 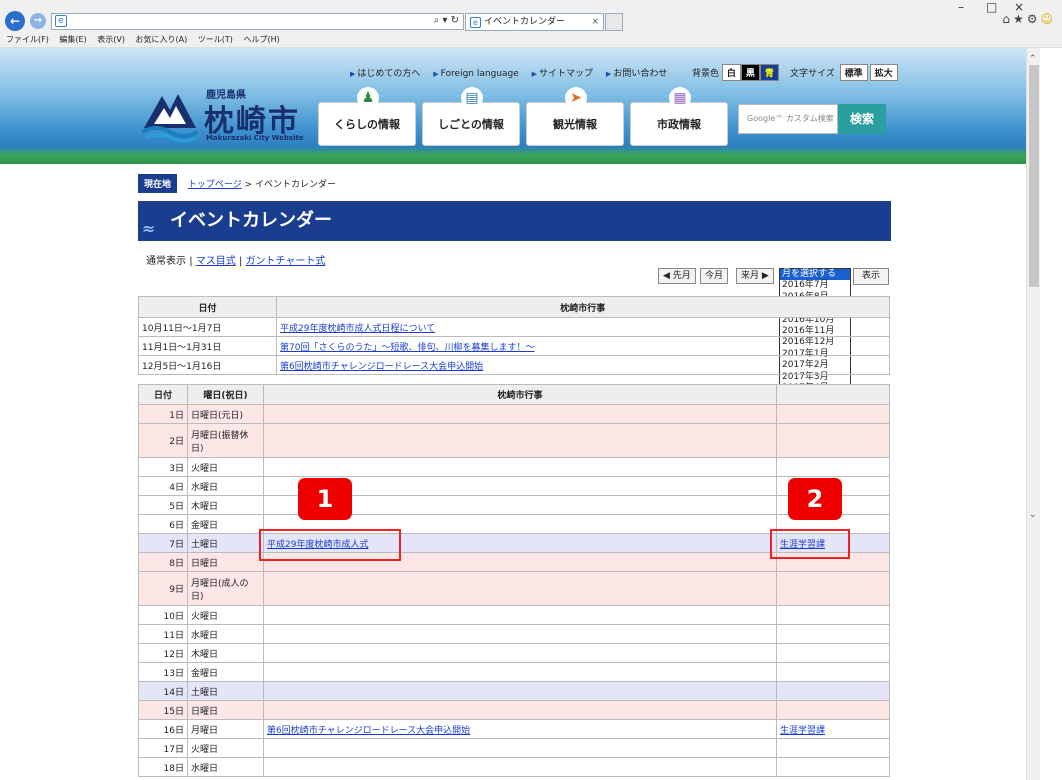 What do you see at coordinates (228, 116) in the screenshot?
I see `site-logo: 鹿児島県 枕崎市 Makurazaki City Website` at bounding box center [228, 116].